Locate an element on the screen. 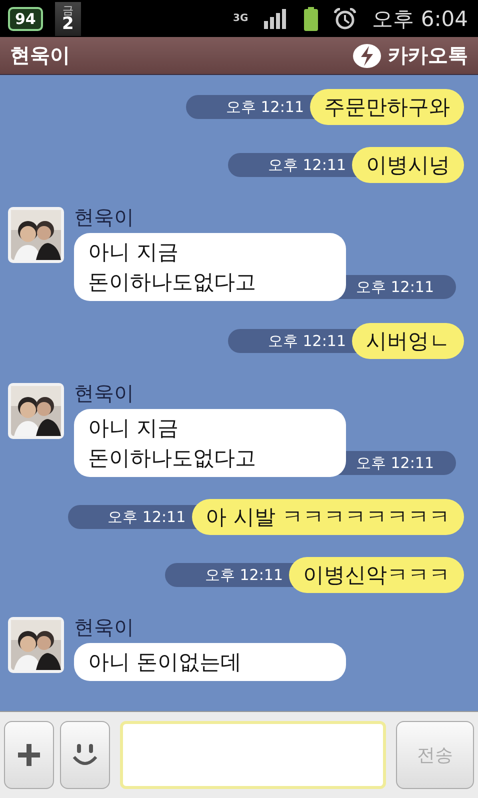 The height and width of the screenshot is (798, 478). sent-message-bubble: 이병신악ㅋㅋㅋ is located at coordinates (376, 575).